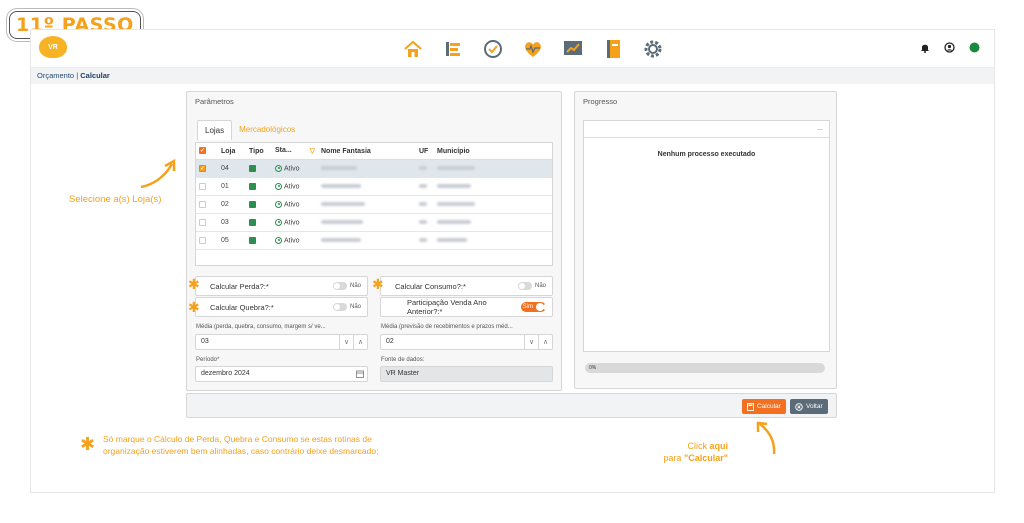 The width and height of the screenshot is (1024, 523). Describe the element at coordinates (312, 151) in the screenshot. I see `filter-icon: ▽` at that location.